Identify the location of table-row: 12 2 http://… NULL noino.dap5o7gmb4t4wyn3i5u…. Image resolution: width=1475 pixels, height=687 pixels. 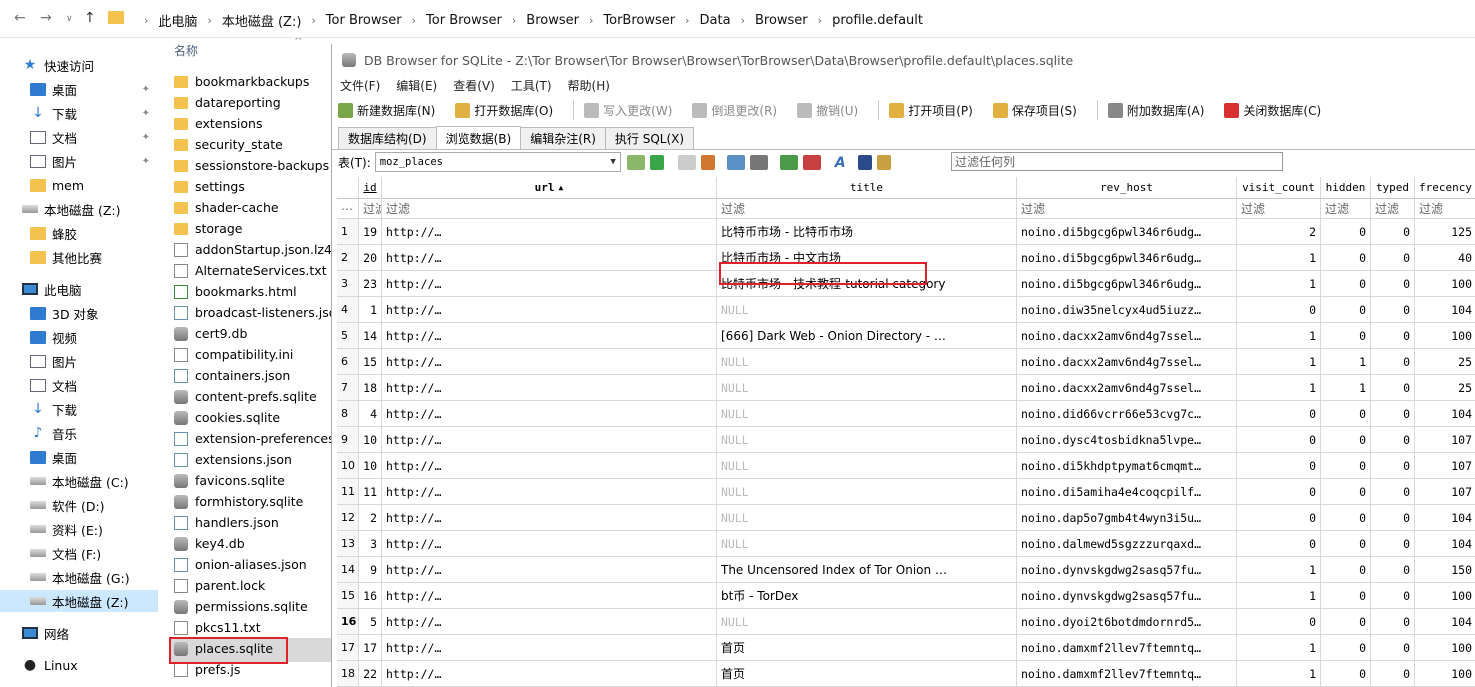
(906, 518).